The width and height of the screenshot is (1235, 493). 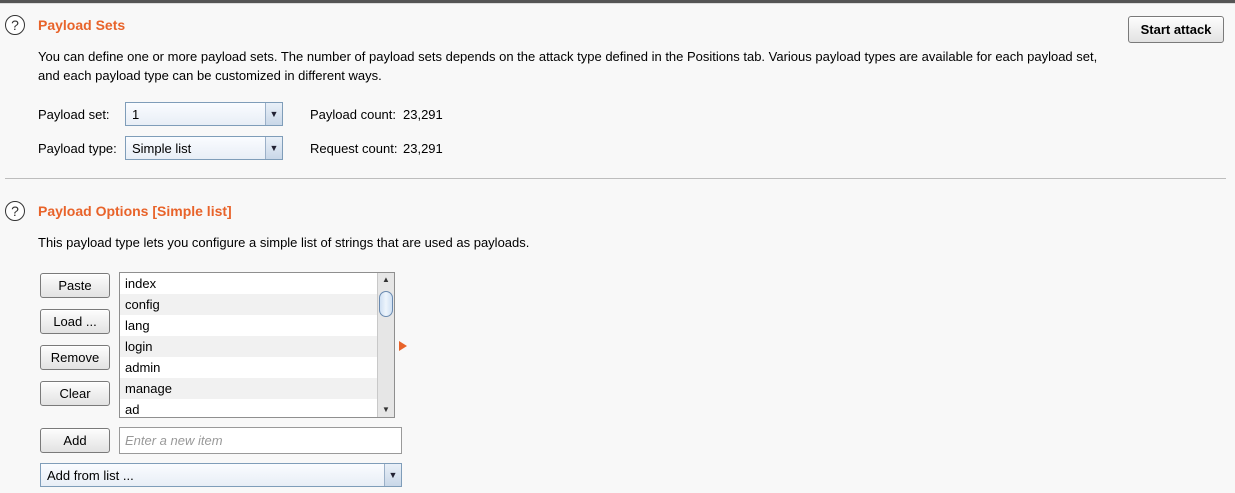 What do you see at coordinates (249, 408) in the screenshot?
I see `list-item: ad` at bounding box center [249, 408].